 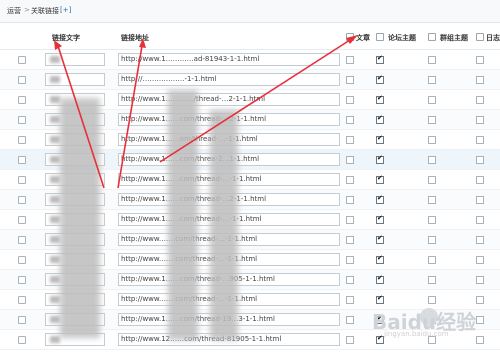 I want to click on watermark-sub: jingyan.baidu.com, so click(x=416, y=334).